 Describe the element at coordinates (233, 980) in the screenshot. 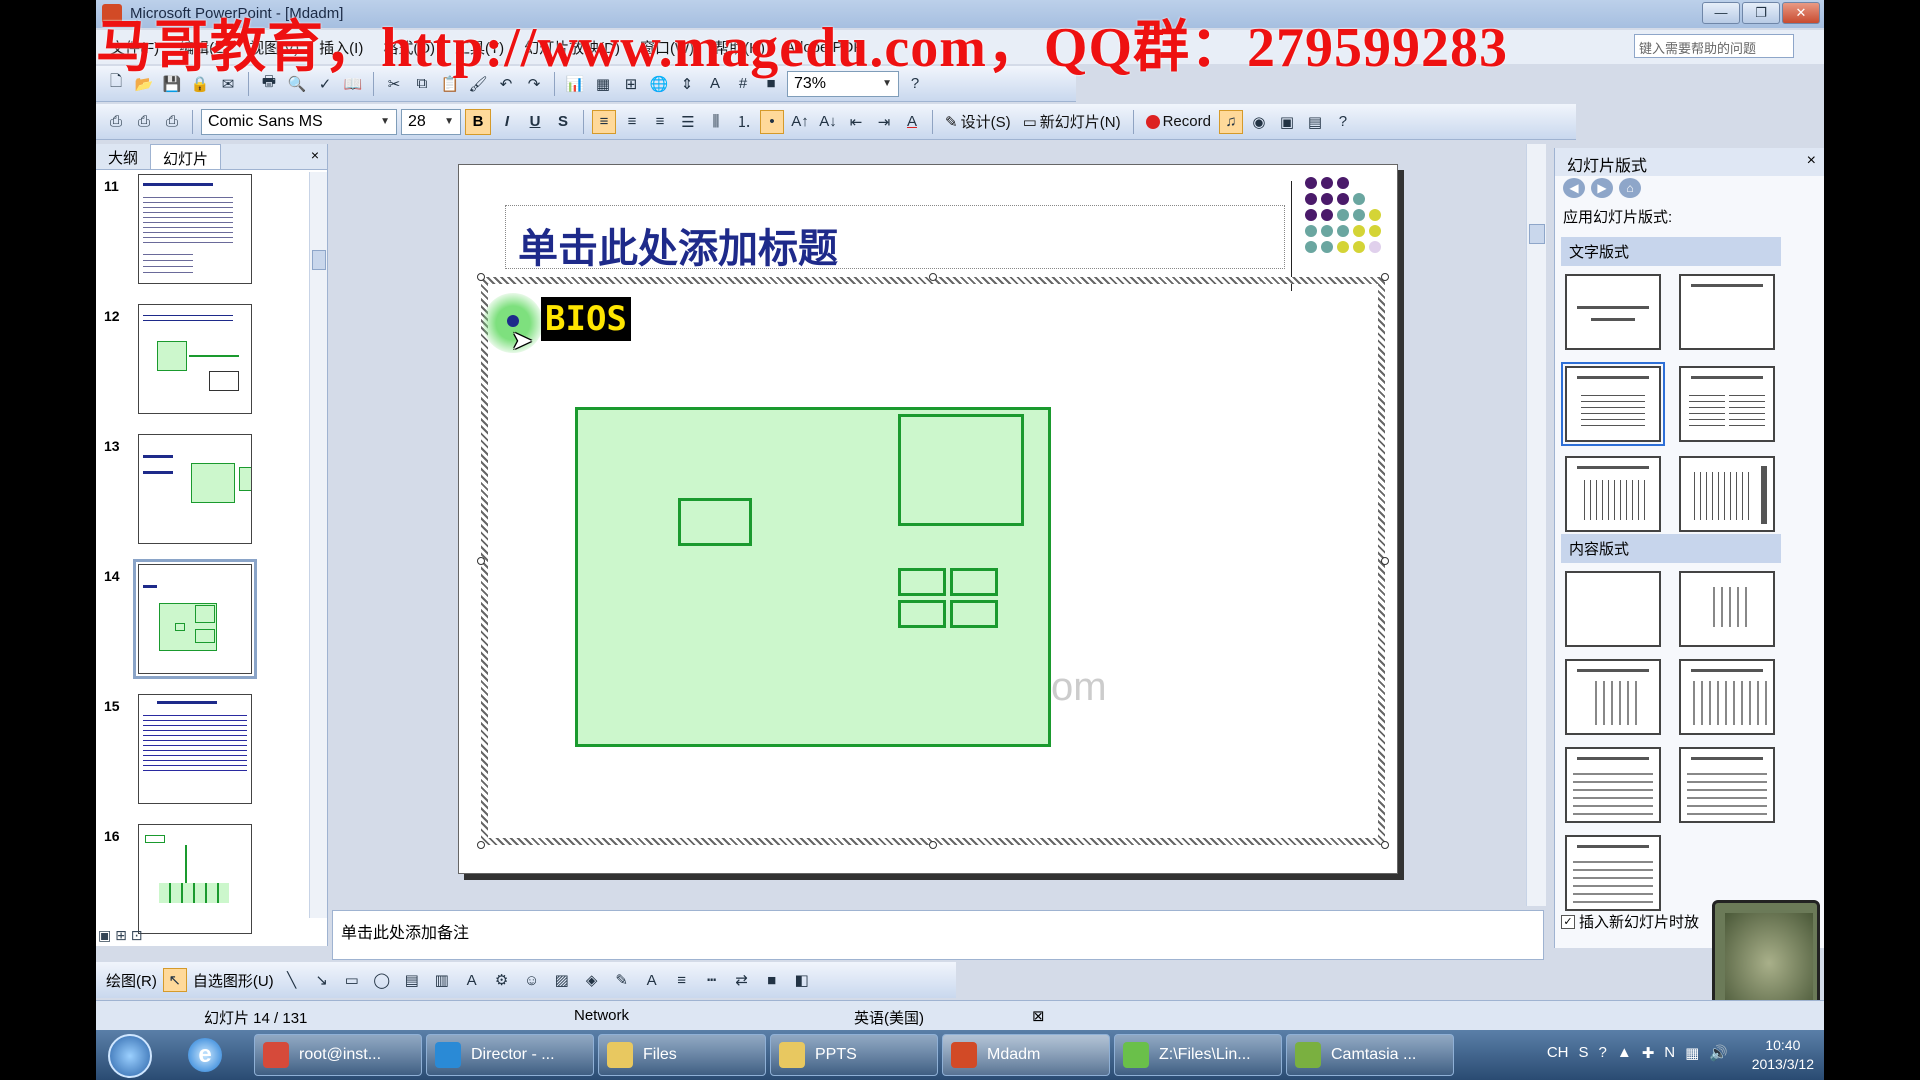

I see `autoshapes-menu: 自选图形(U)` at that location.